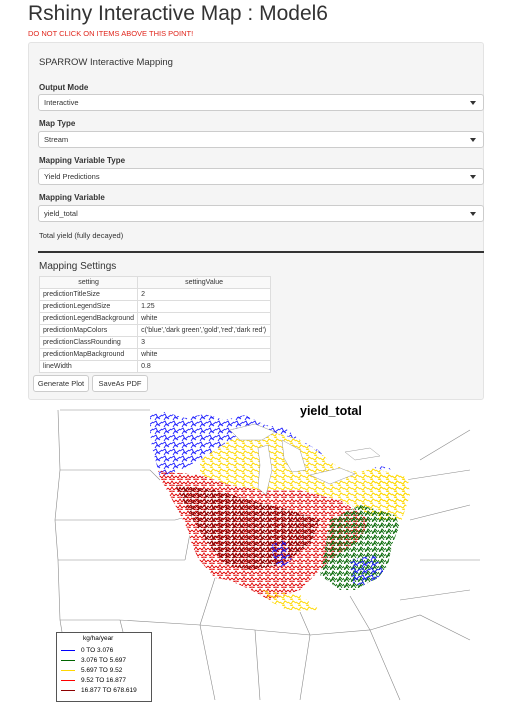 The image size is (506, 705). I want to click on output-mode-label: Output Mode, so click(64, 87).